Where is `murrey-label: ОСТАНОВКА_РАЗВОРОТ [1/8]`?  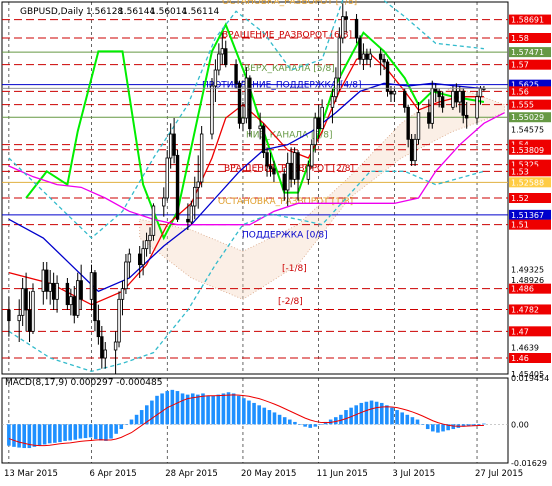 murrey-label: ОСТАНОВКА_РАЗВОРОТ [1/8] is located at coordinates (285, 202).